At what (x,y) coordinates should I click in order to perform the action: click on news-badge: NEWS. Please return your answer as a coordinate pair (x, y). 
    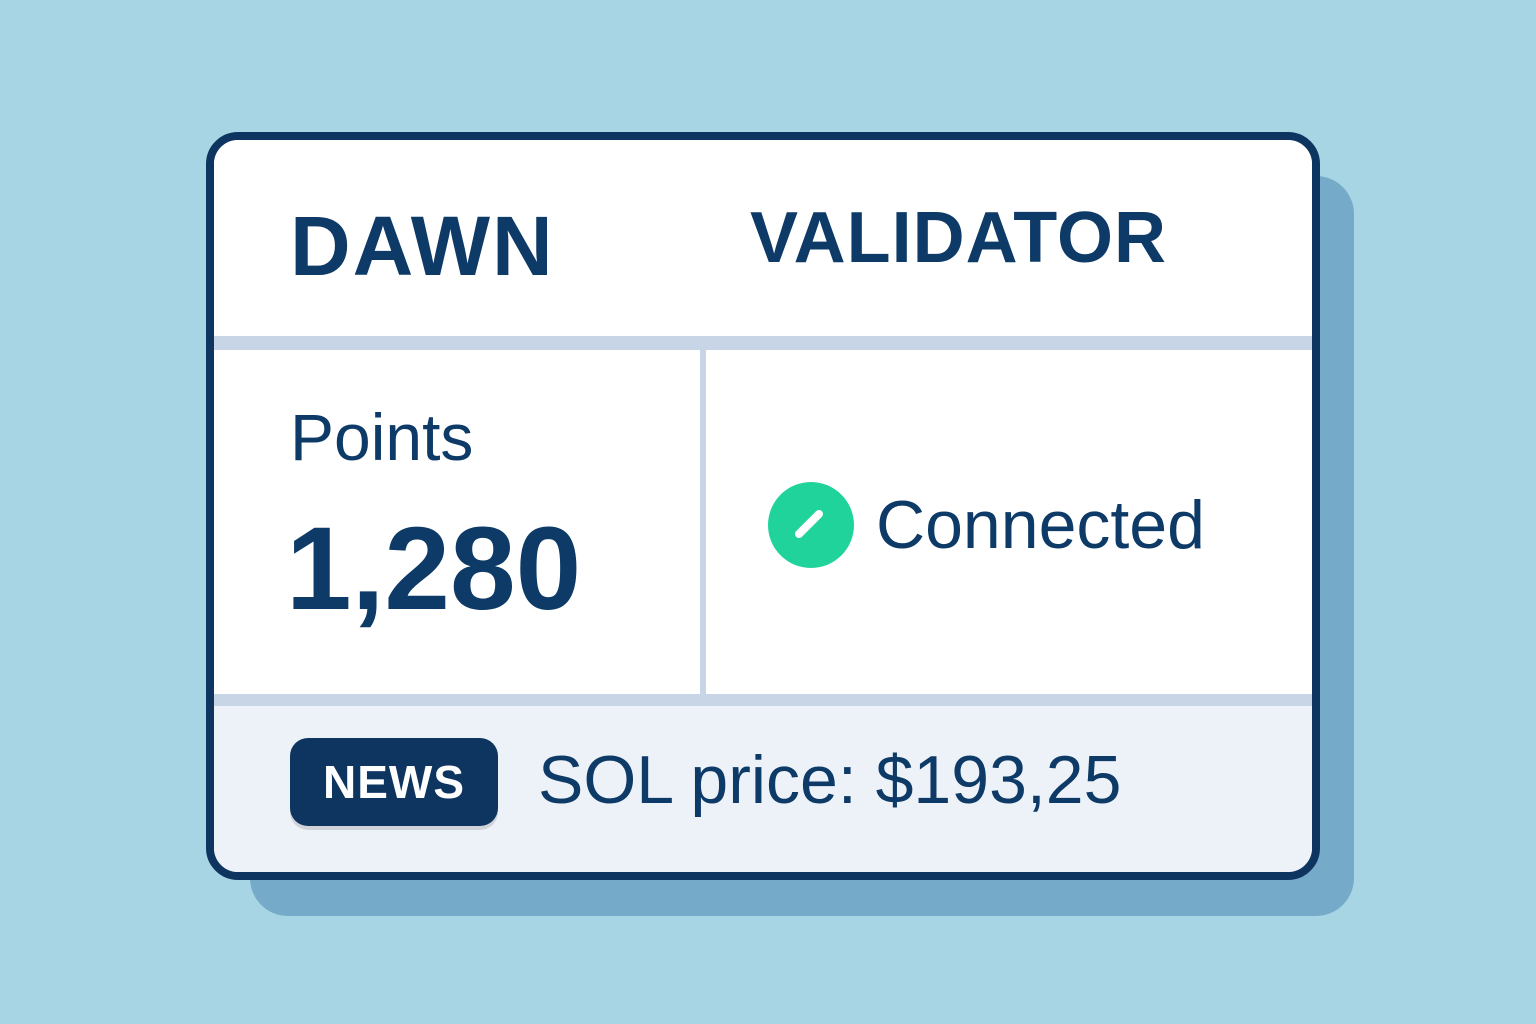
    Looking at the image, I should click on (394, 782).